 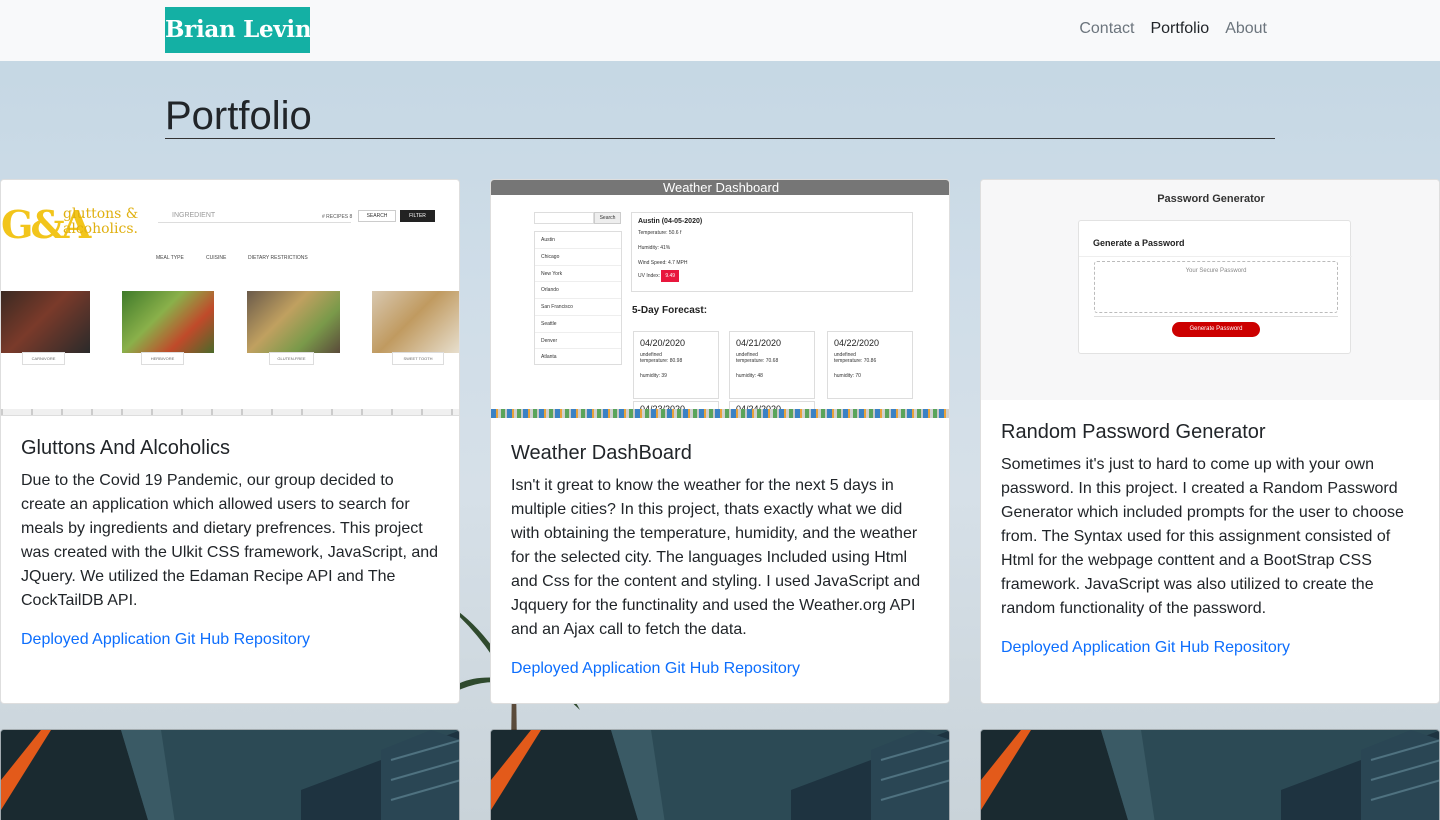 What do you see at coordinates (237, 30) in the screenshot?
I see `brand-logo: Brian Levin` at bounding box center [237, 30].